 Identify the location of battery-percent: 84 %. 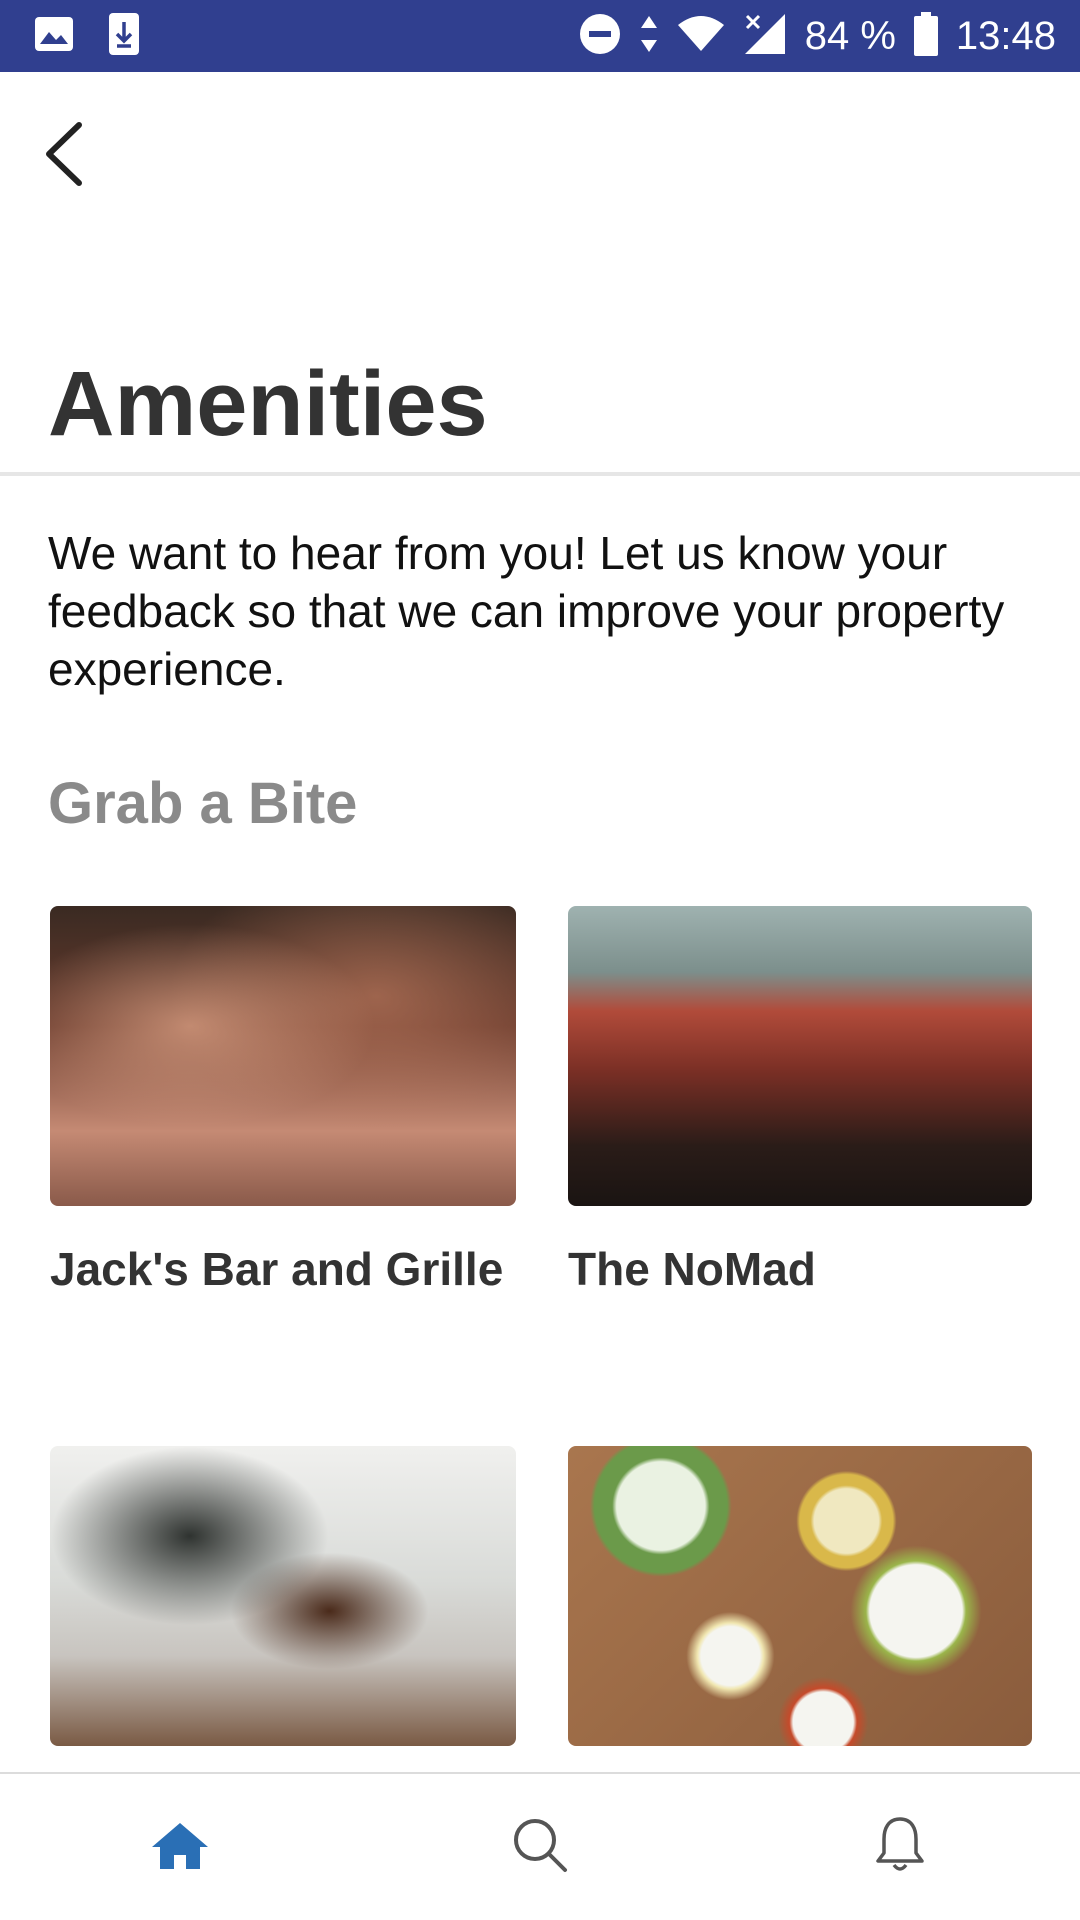
(850, 35).